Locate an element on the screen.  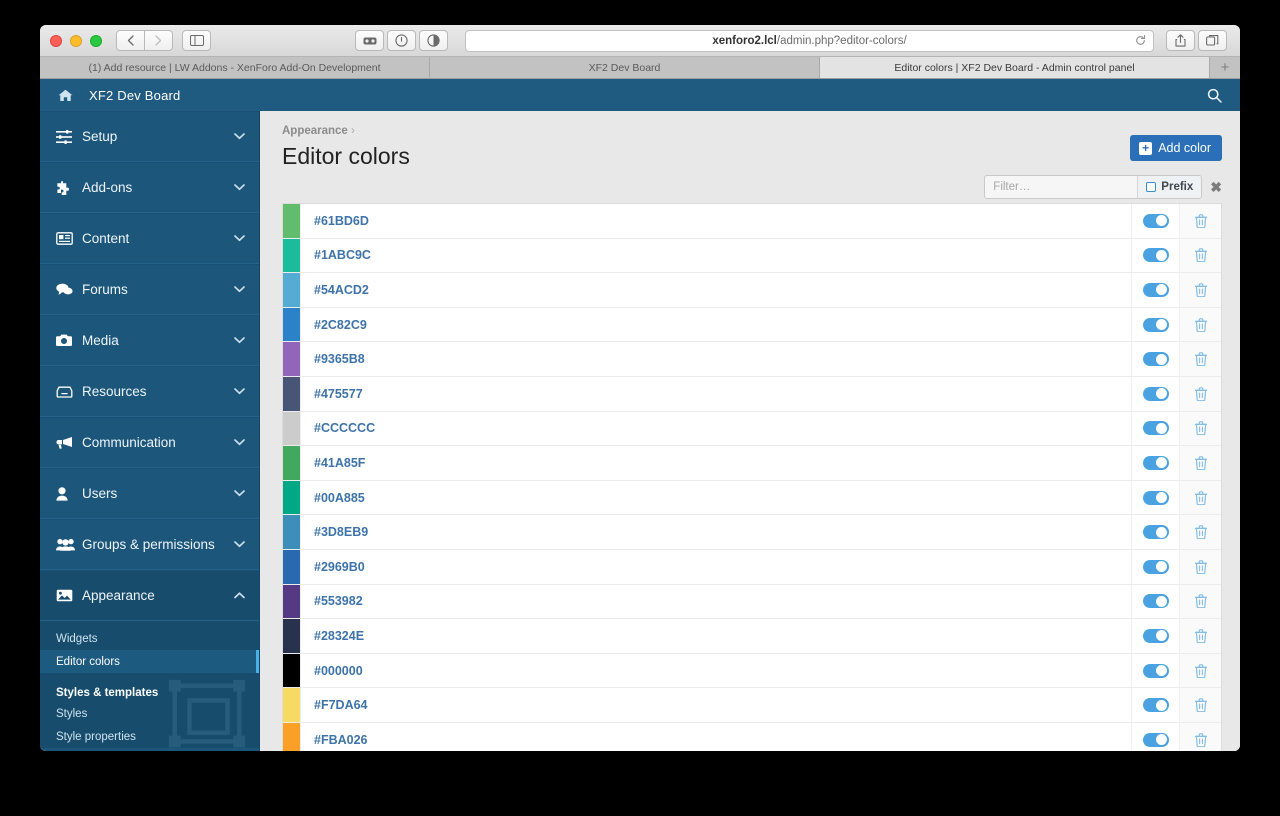
sidebar-item-content: Content is located at coordinates (149, 238).